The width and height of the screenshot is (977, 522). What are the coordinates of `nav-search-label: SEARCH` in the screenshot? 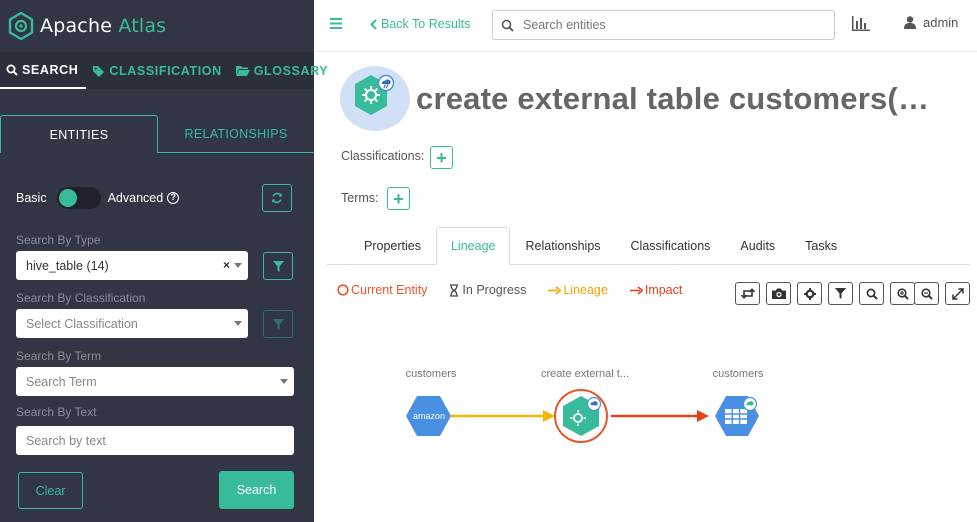 It's located at (50, 69).